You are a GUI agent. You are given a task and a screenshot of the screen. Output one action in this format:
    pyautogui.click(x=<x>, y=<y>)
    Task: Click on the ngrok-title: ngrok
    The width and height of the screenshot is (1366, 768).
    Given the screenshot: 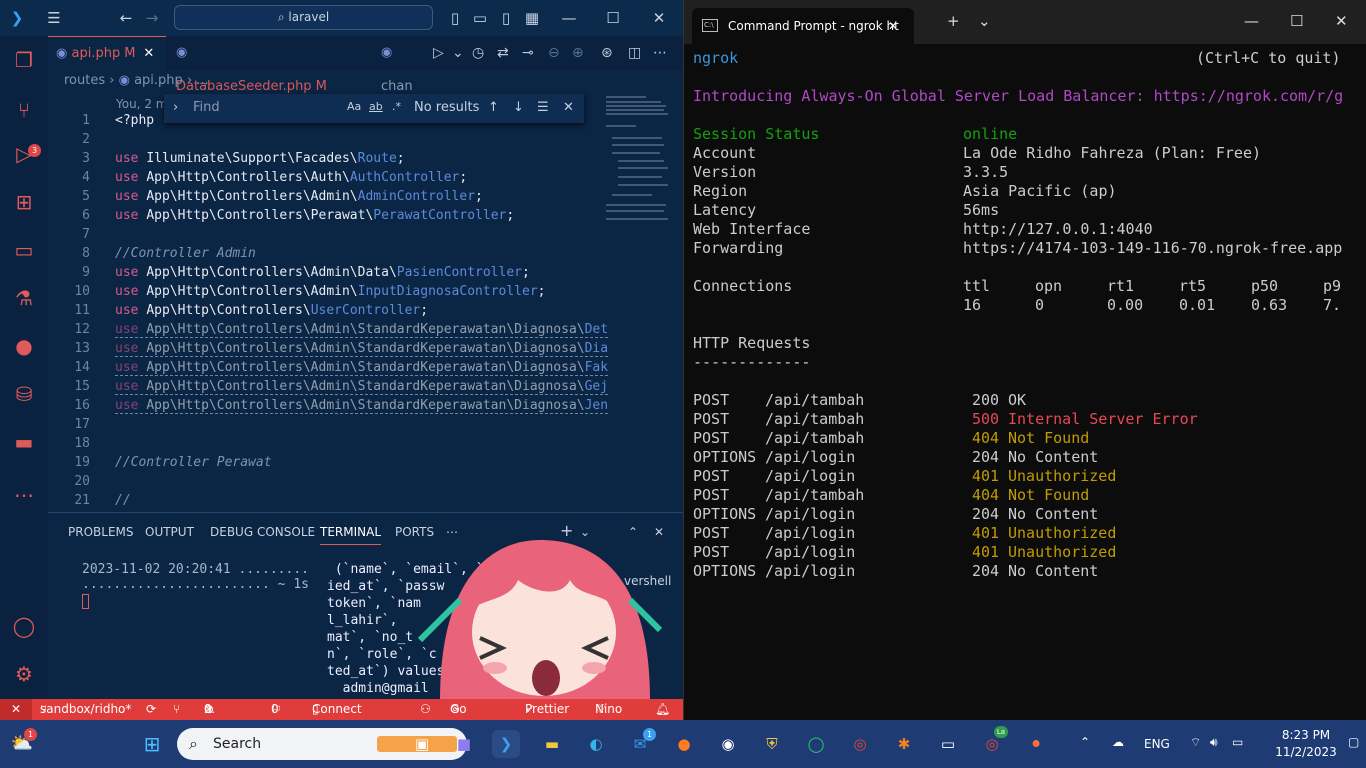 What is the action you would take?
    pyautogui.click(x=716, y=58)
    